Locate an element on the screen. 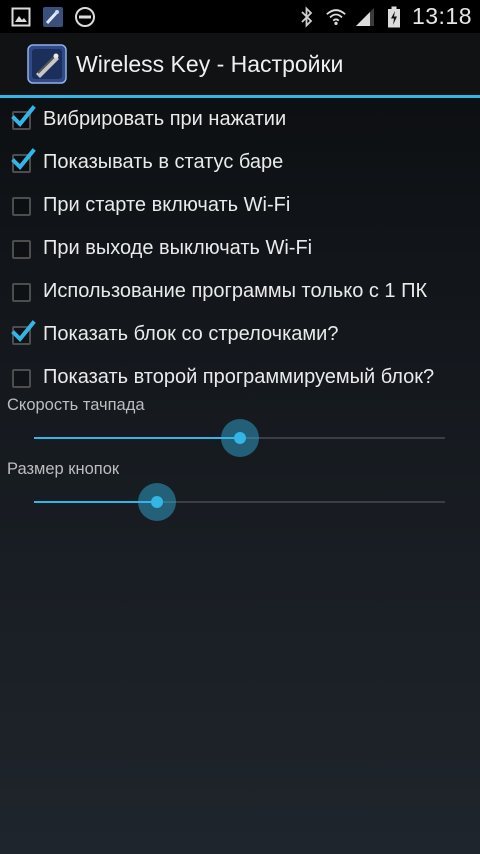 This screenshot has height=854, width=480. action-bar: Wireless Key - Настройки is located at coordinates (240, 64).